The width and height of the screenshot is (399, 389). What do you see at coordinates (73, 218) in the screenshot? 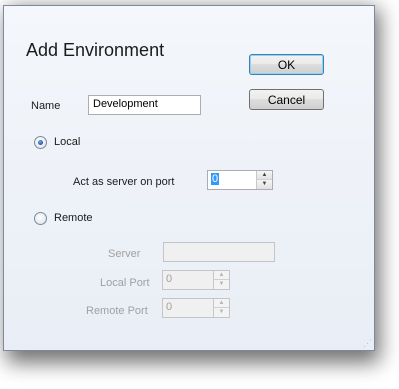
I see `remote-radio-label: Remote` at bounding box center [73, 218].